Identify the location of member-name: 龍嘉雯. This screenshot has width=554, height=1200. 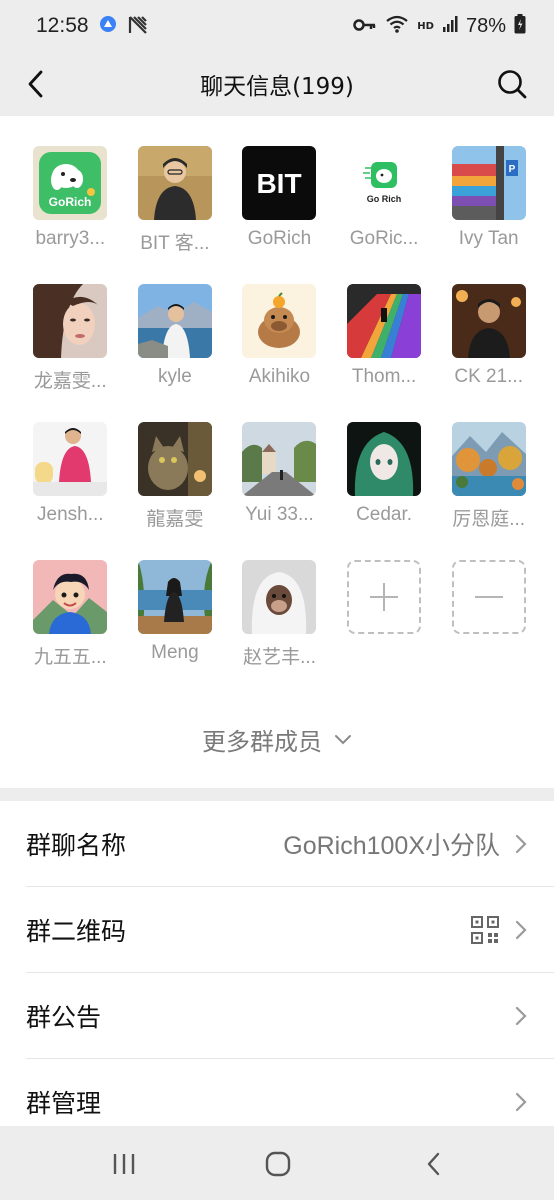
(175, 519).